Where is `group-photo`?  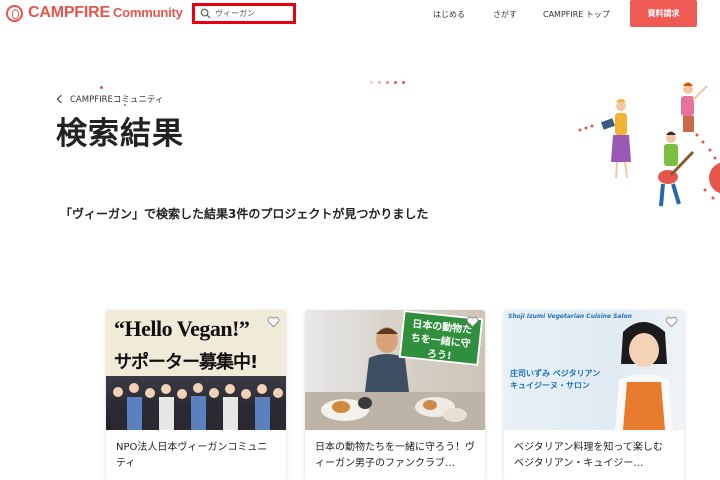
group-photo is located at coordinates (196, 403).